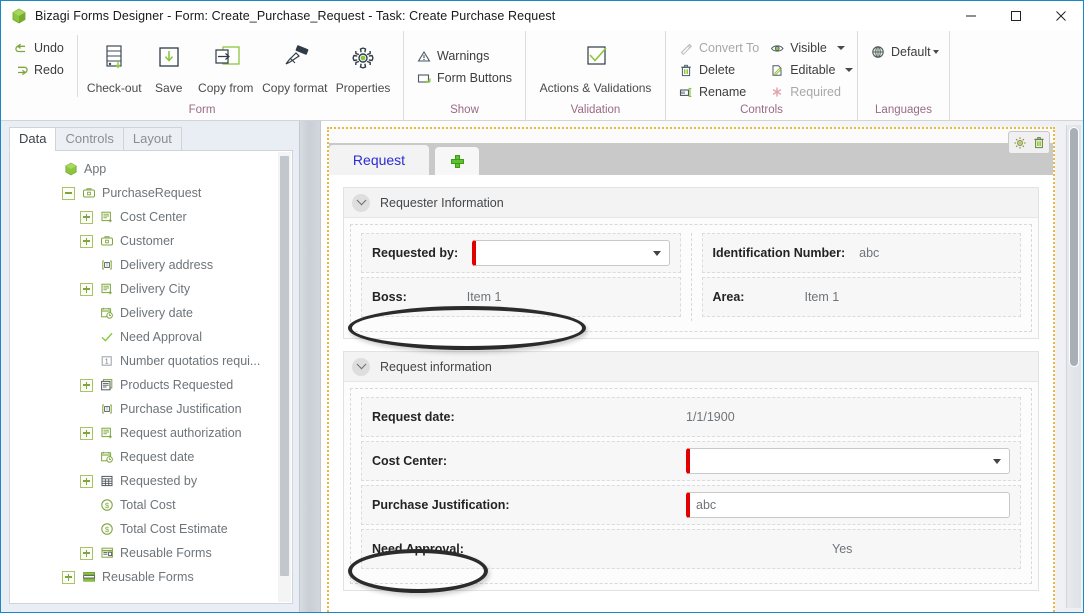 This screenshot has width=1084, height=613. I want to click on trash-icon, so click(1038, 142).